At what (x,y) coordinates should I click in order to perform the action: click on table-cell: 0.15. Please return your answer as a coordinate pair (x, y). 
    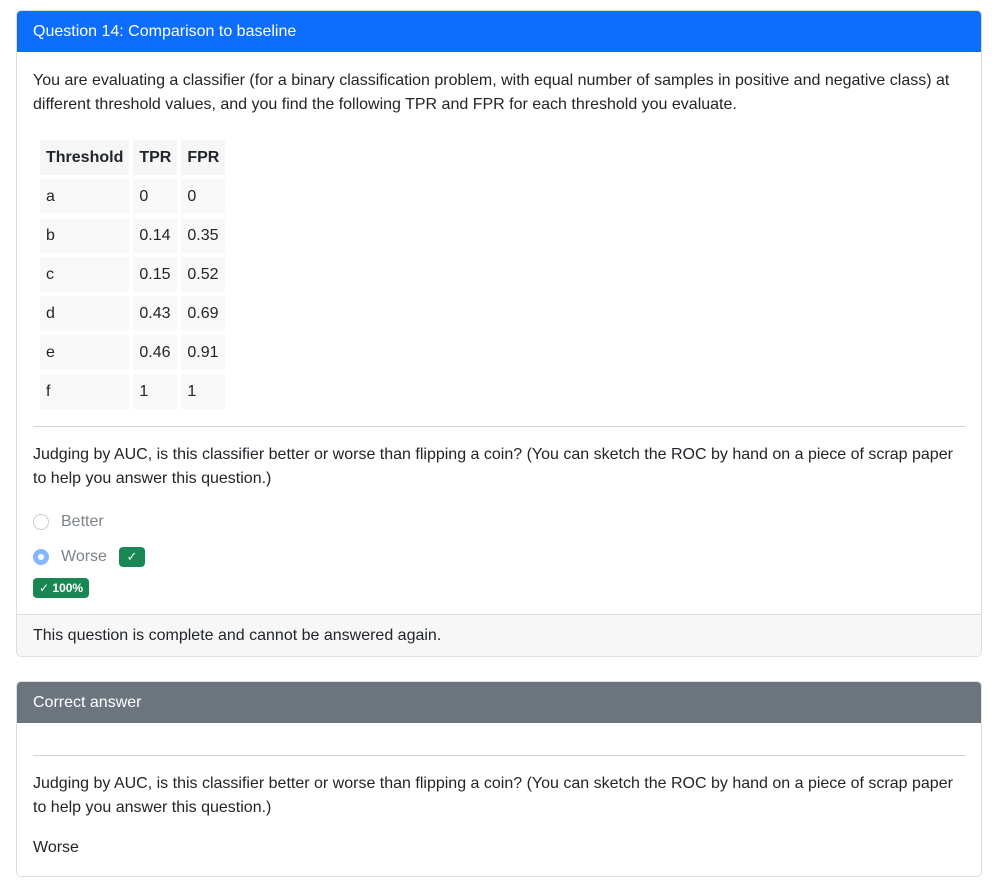
    Looking at the image, I should click on (155, 274).